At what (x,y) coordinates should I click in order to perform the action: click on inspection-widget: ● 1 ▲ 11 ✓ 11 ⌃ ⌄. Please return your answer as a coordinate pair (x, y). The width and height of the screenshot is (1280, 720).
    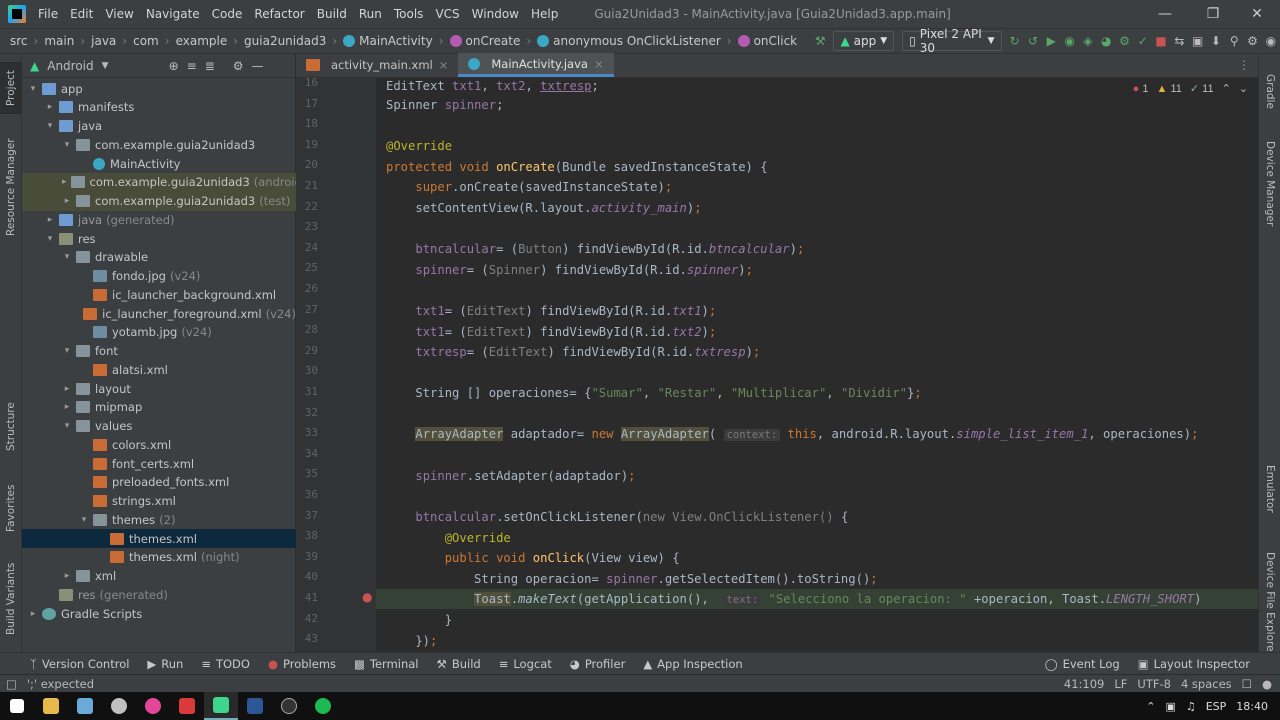
    Looking at the image, I should click on (1190, 89).